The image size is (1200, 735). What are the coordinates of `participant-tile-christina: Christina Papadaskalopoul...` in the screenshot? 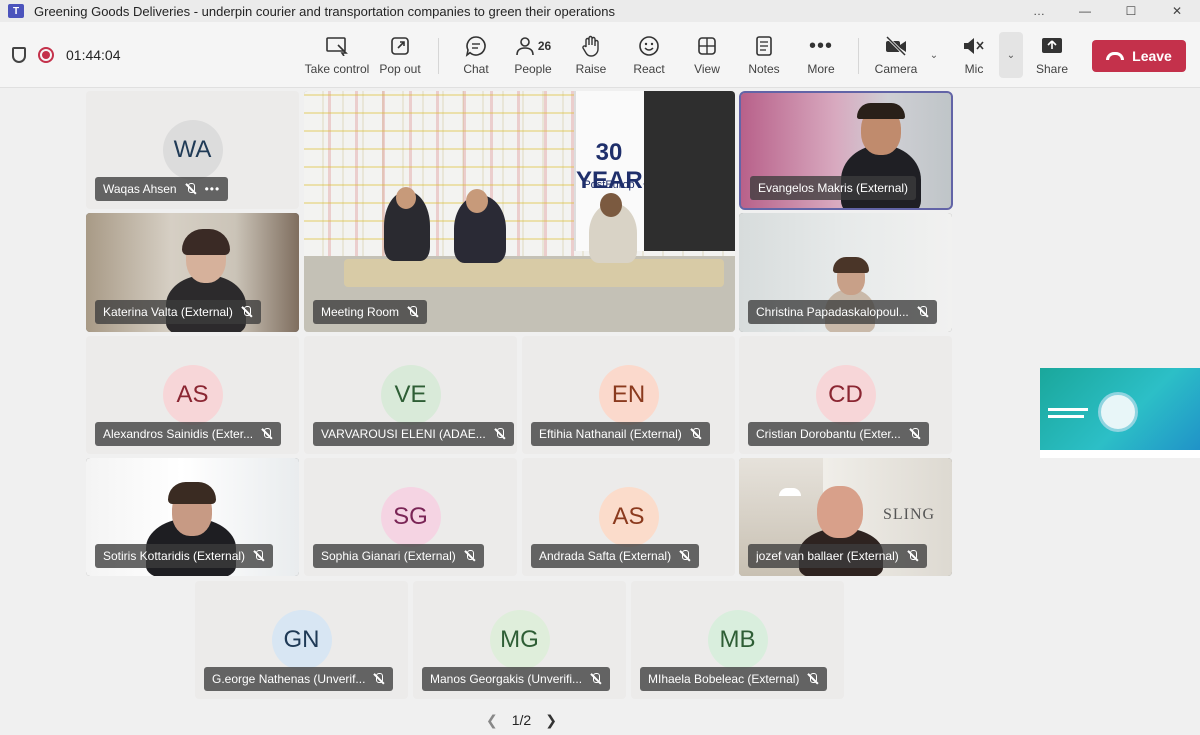 It's located at (845, 272).